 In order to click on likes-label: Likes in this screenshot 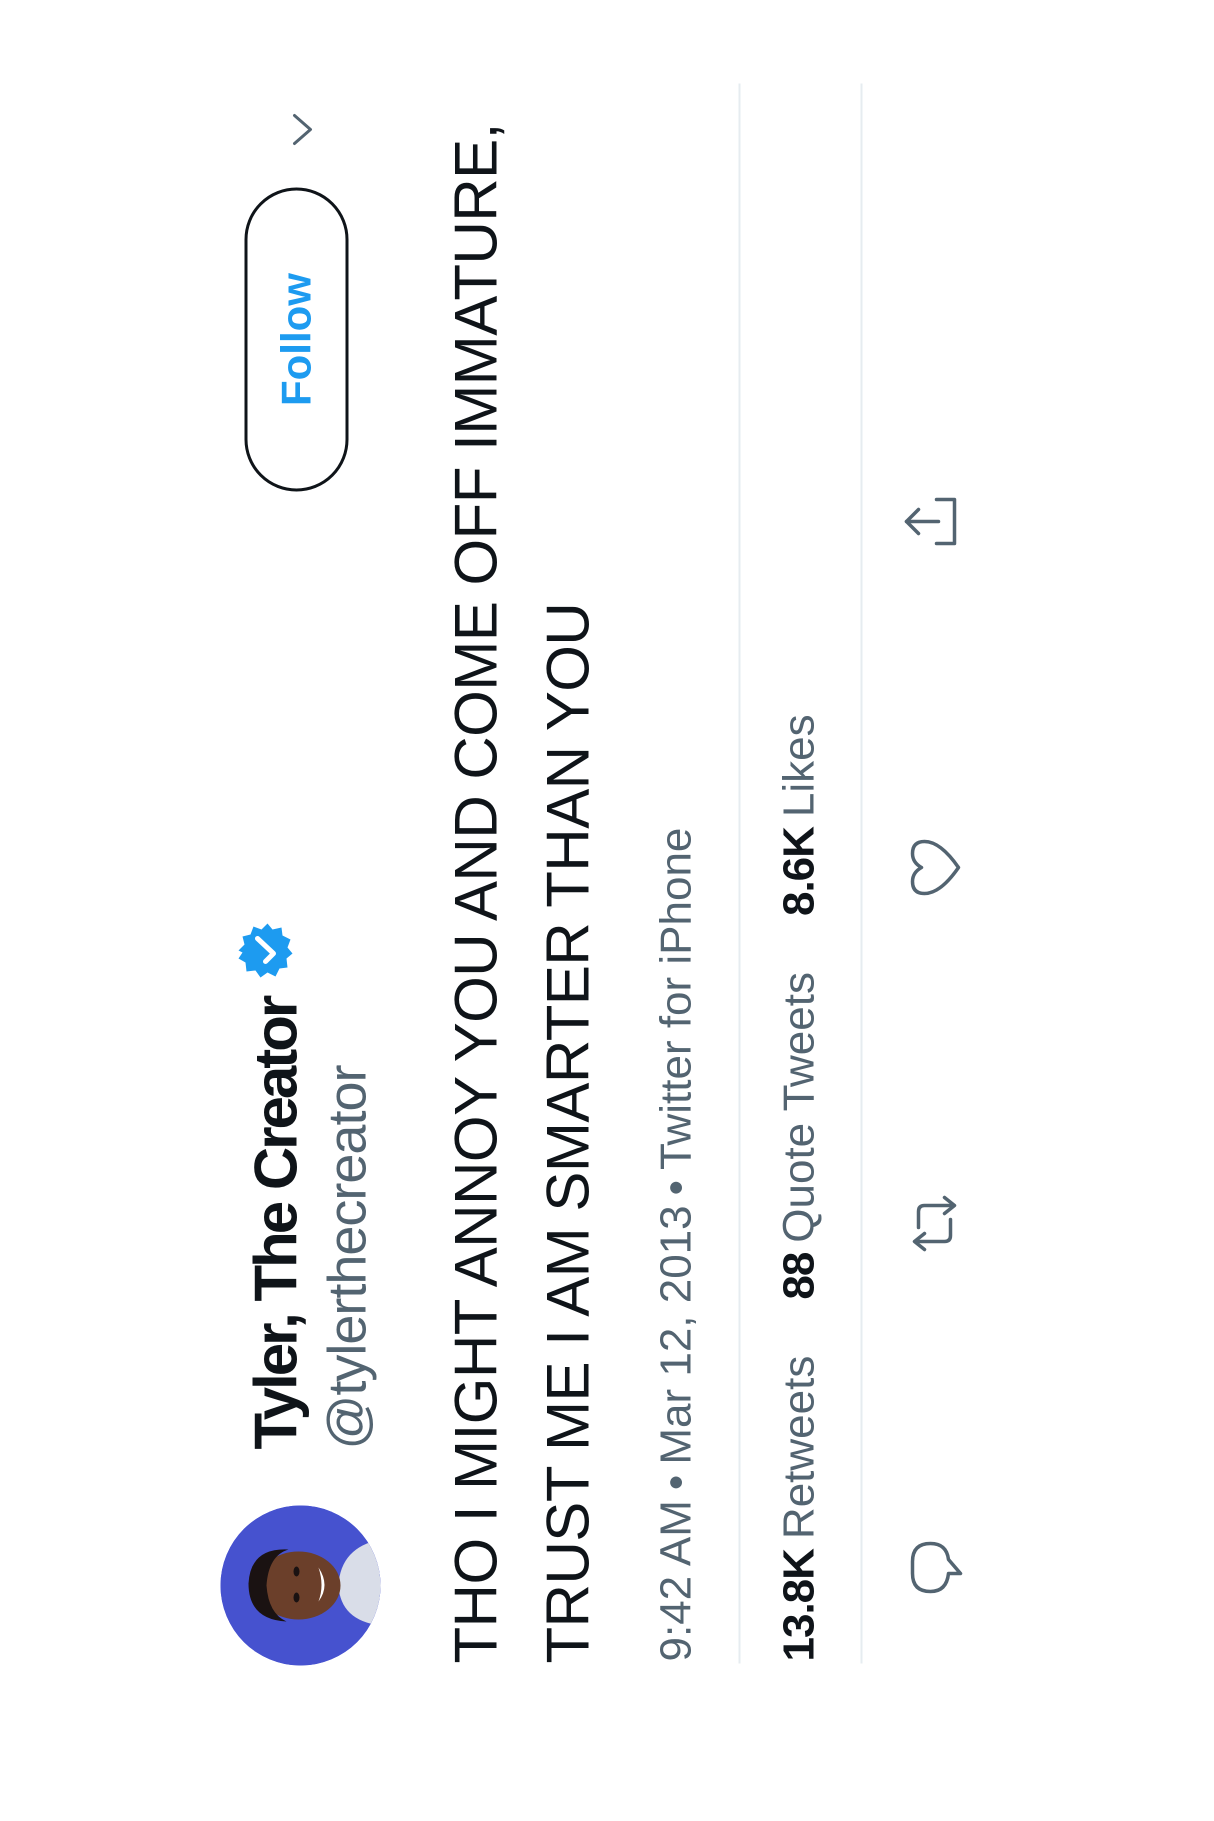, I will do `click(798, 765)`.